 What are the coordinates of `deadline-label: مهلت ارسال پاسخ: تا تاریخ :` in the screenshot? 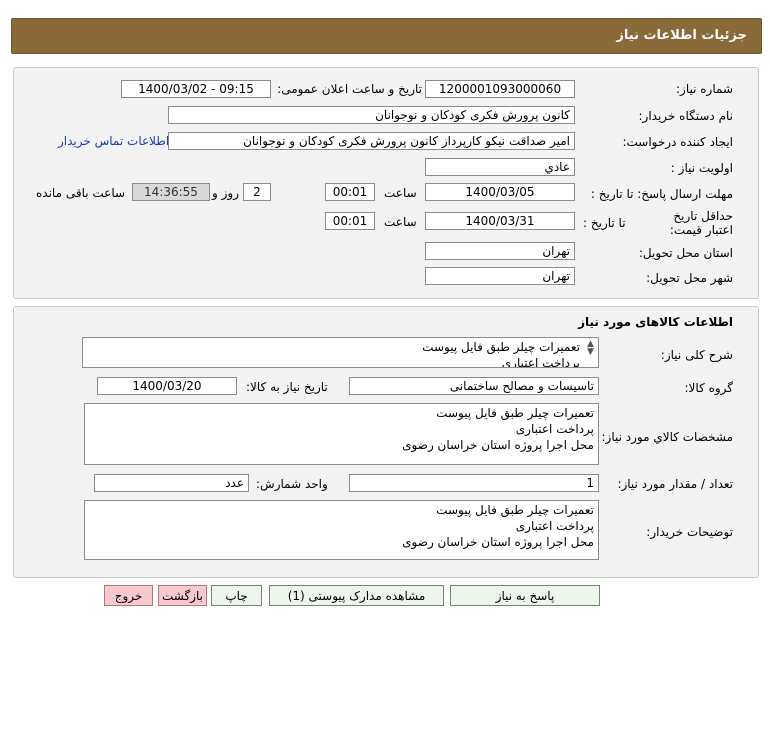 It's located at (661, 194).